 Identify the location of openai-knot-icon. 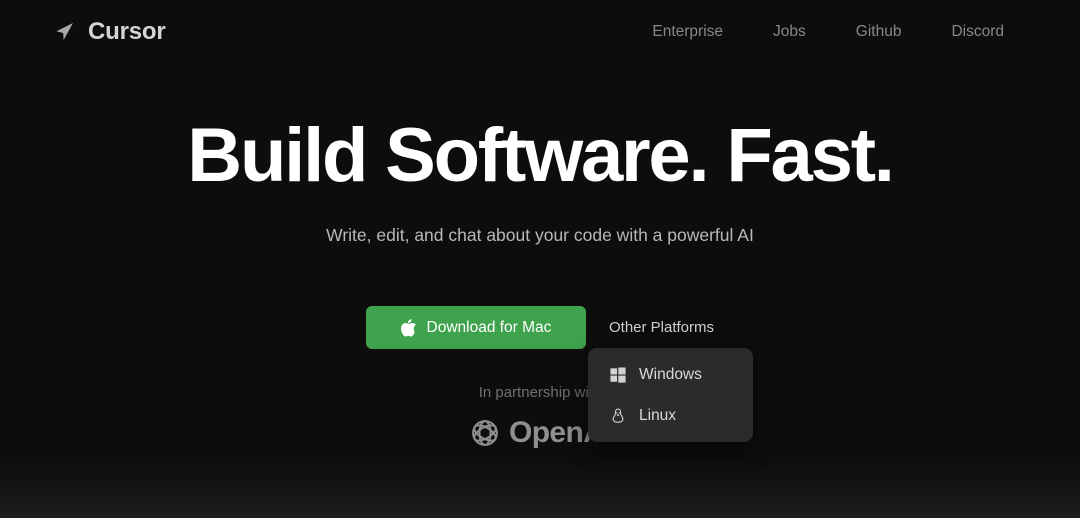
(485, 433).